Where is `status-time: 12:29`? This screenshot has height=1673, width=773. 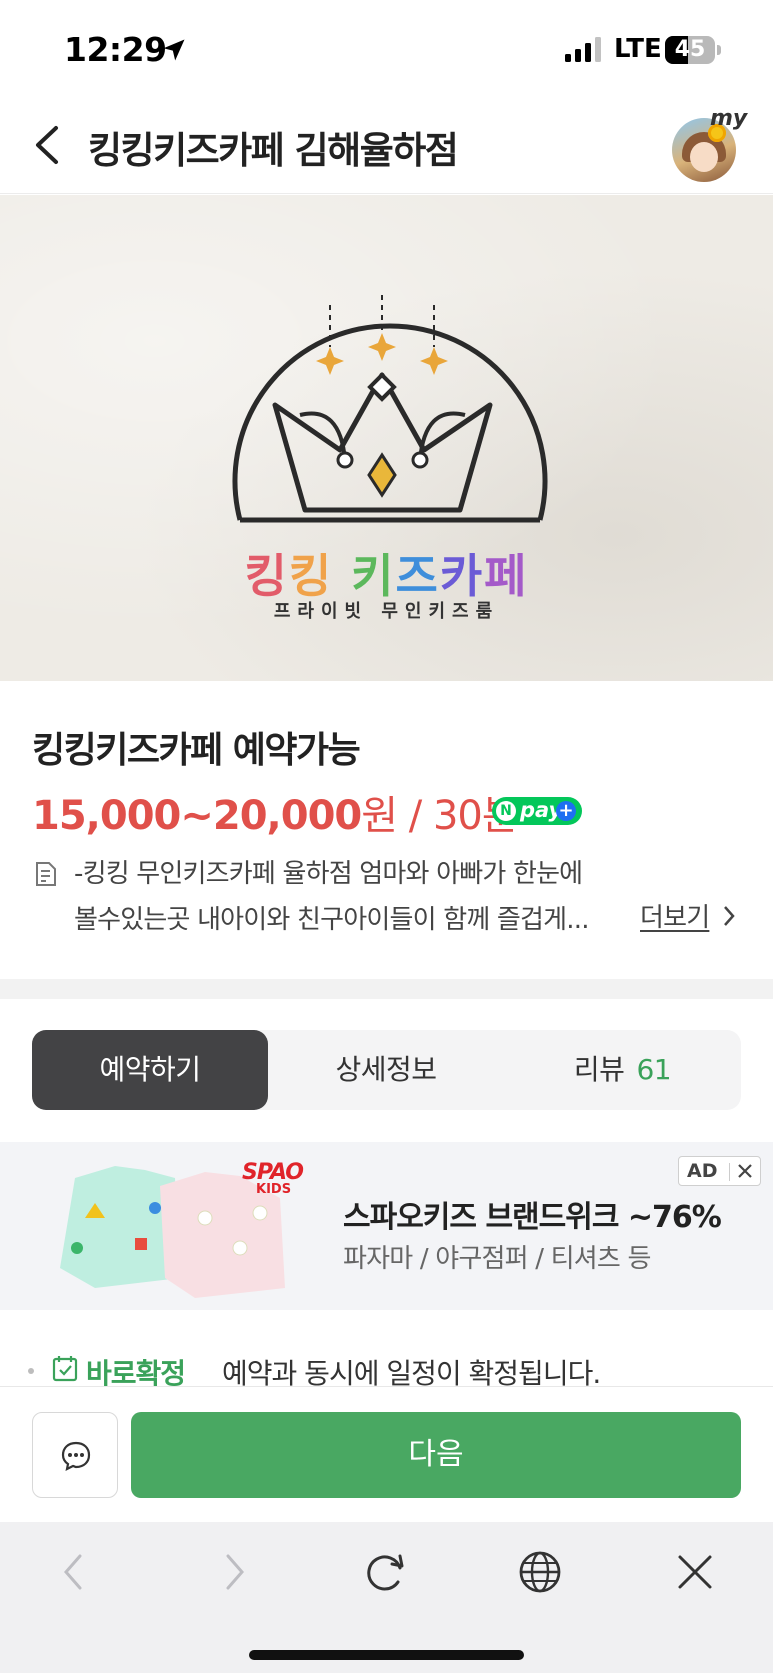 status-time: 12:29 is located at coordinates (115, 49).